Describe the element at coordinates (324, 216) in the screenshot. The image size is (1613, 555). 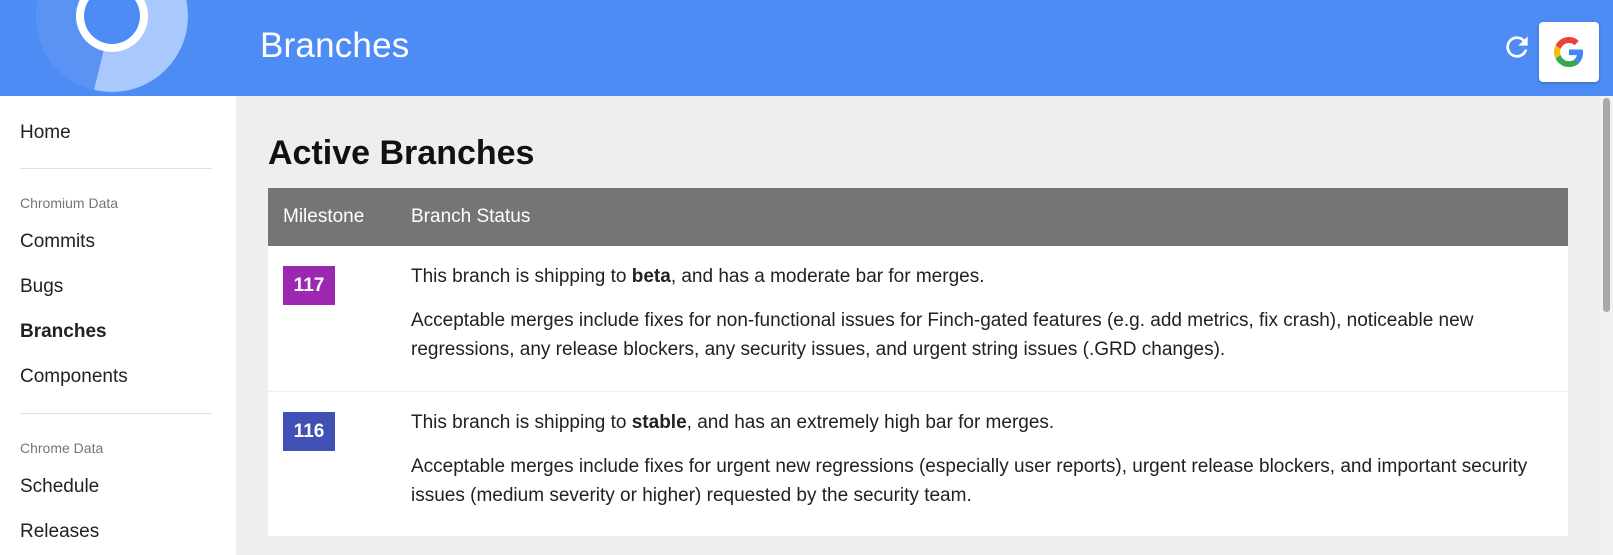
I see `column-header-milestone: Milestone` at that location.